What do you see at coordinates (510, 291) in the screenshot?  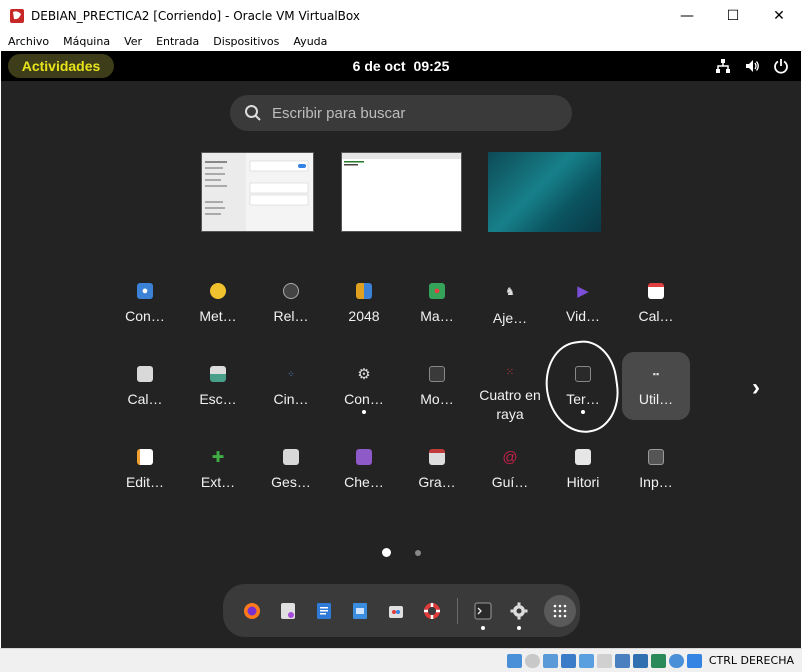 I see `chess-icon: ♞` at bounding box center [510, 291].